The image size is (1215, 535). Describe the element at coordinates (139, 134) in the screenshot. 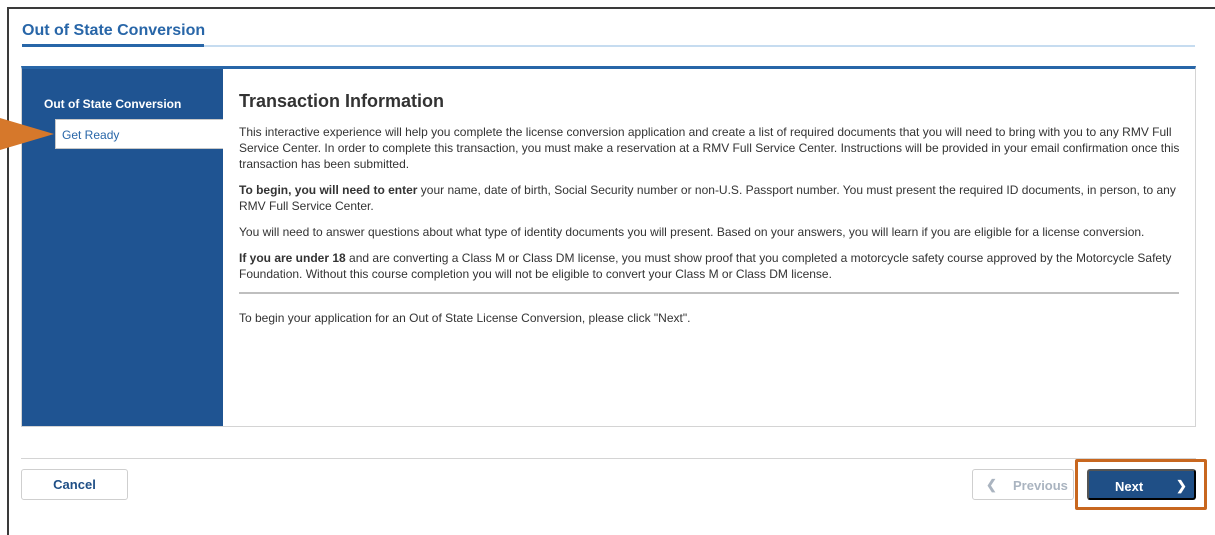

I see `sidebar-item-get-ready: Get Ready` at that location.